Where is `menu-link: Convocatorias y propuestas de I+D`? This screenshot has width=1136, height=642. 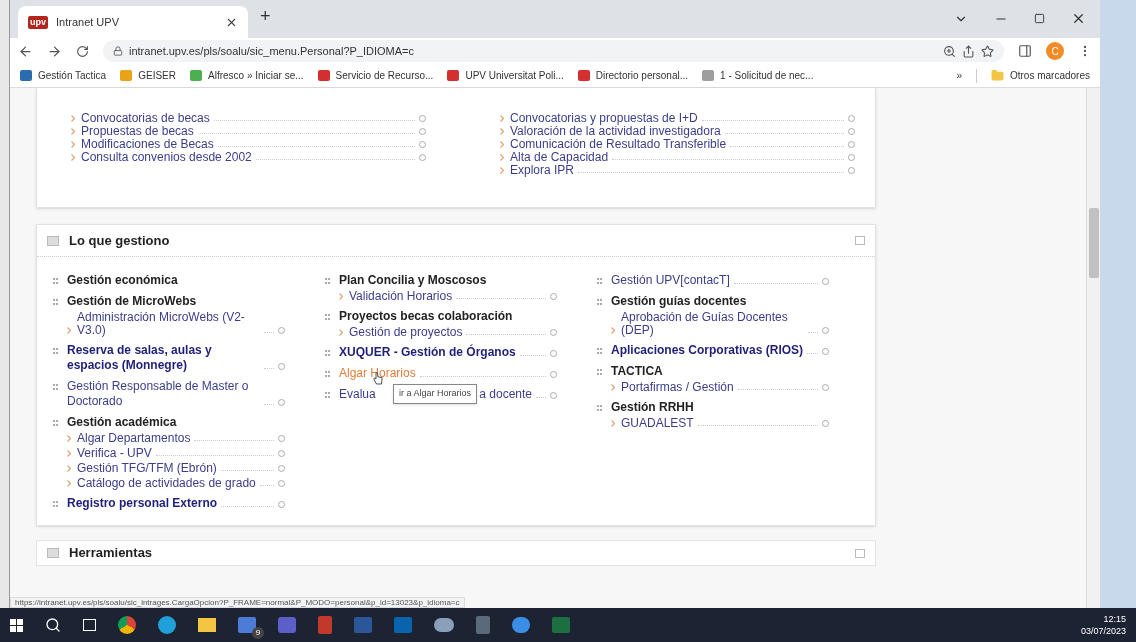
menu-link: Convocatorias y propuestas de I+D is located at coordinates (604, 118).